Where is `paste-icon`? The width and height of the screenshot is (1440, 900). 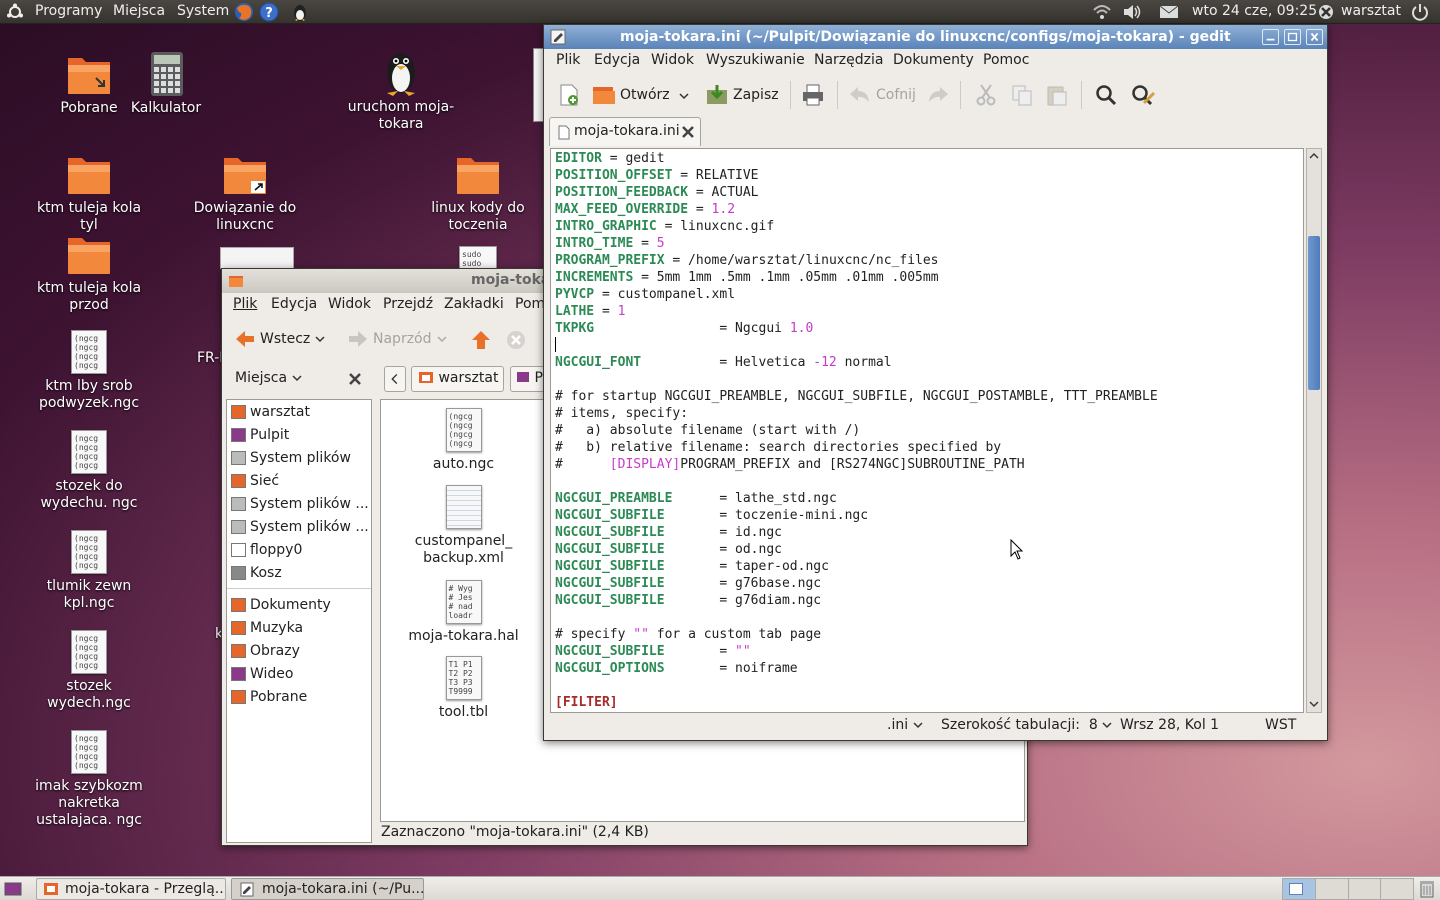 paste-icon is located at coordinates (1057, 95).